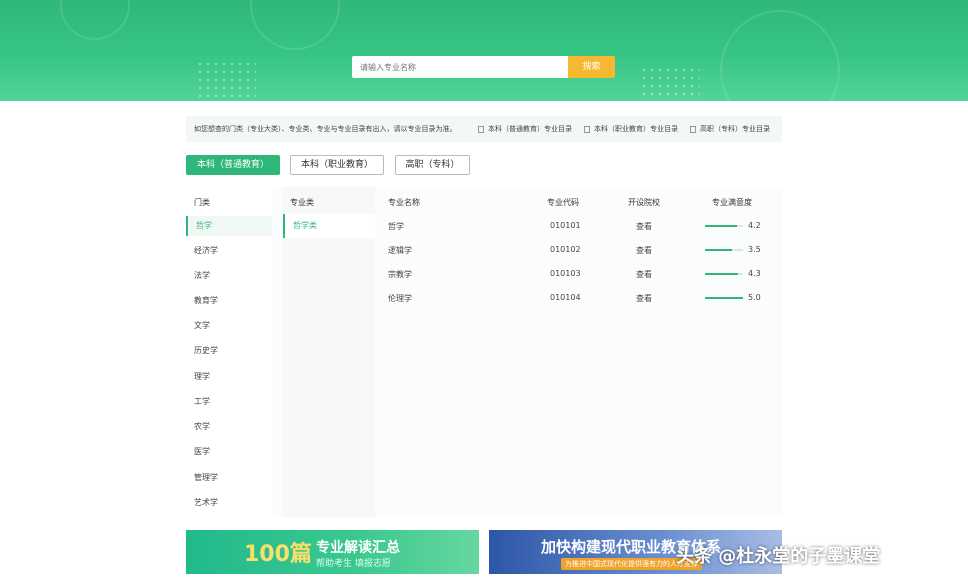 The height and width of the screenshot is (586, 968). I want to click on major-code: 010102, so click(565, 249).